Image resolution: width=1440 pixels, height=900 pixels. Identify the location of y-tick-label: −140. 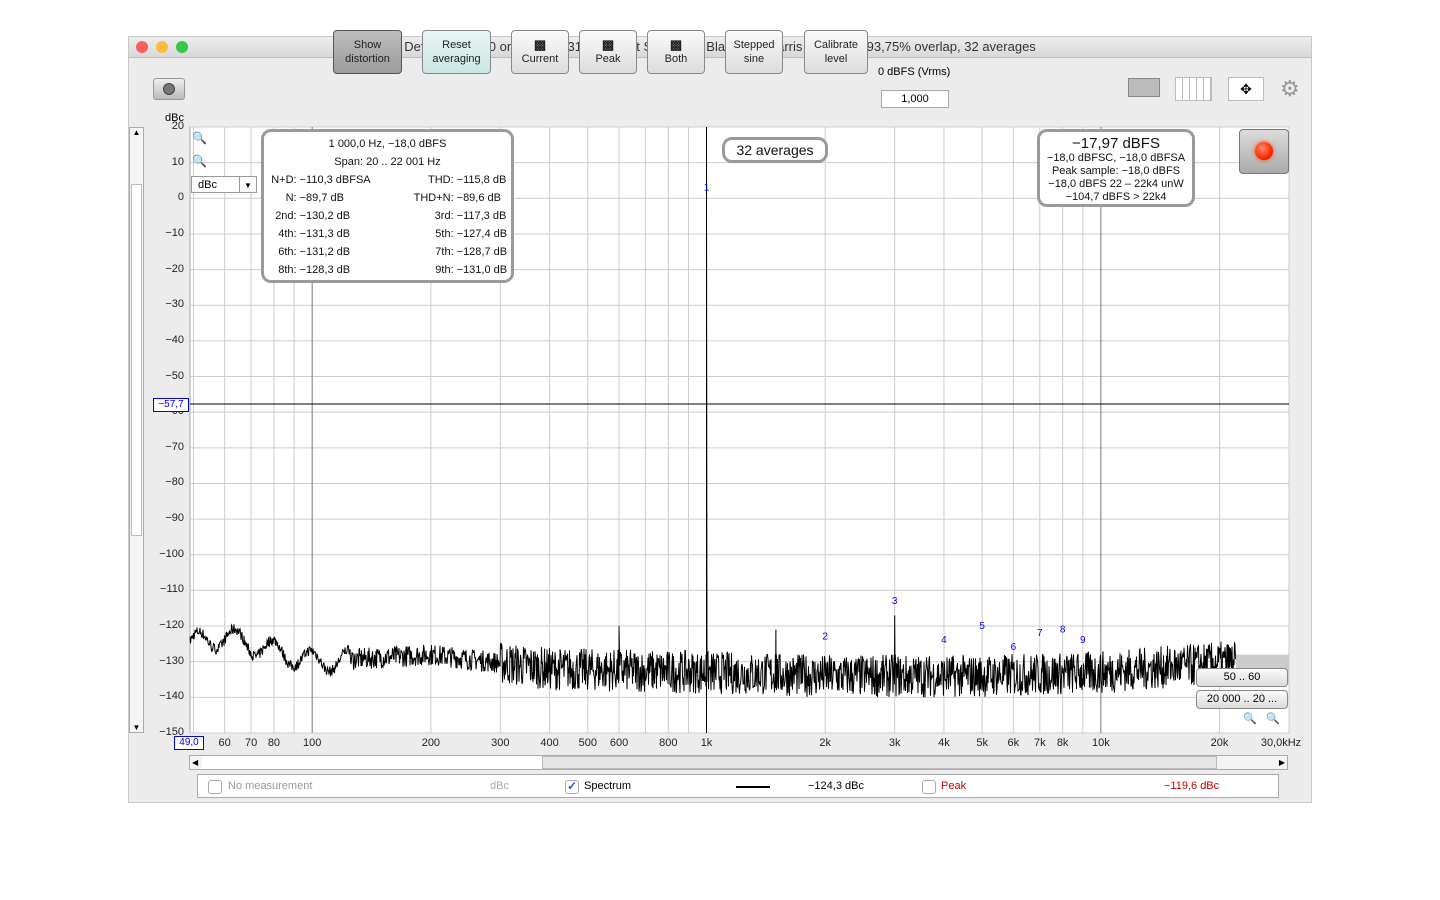
(171, 696).